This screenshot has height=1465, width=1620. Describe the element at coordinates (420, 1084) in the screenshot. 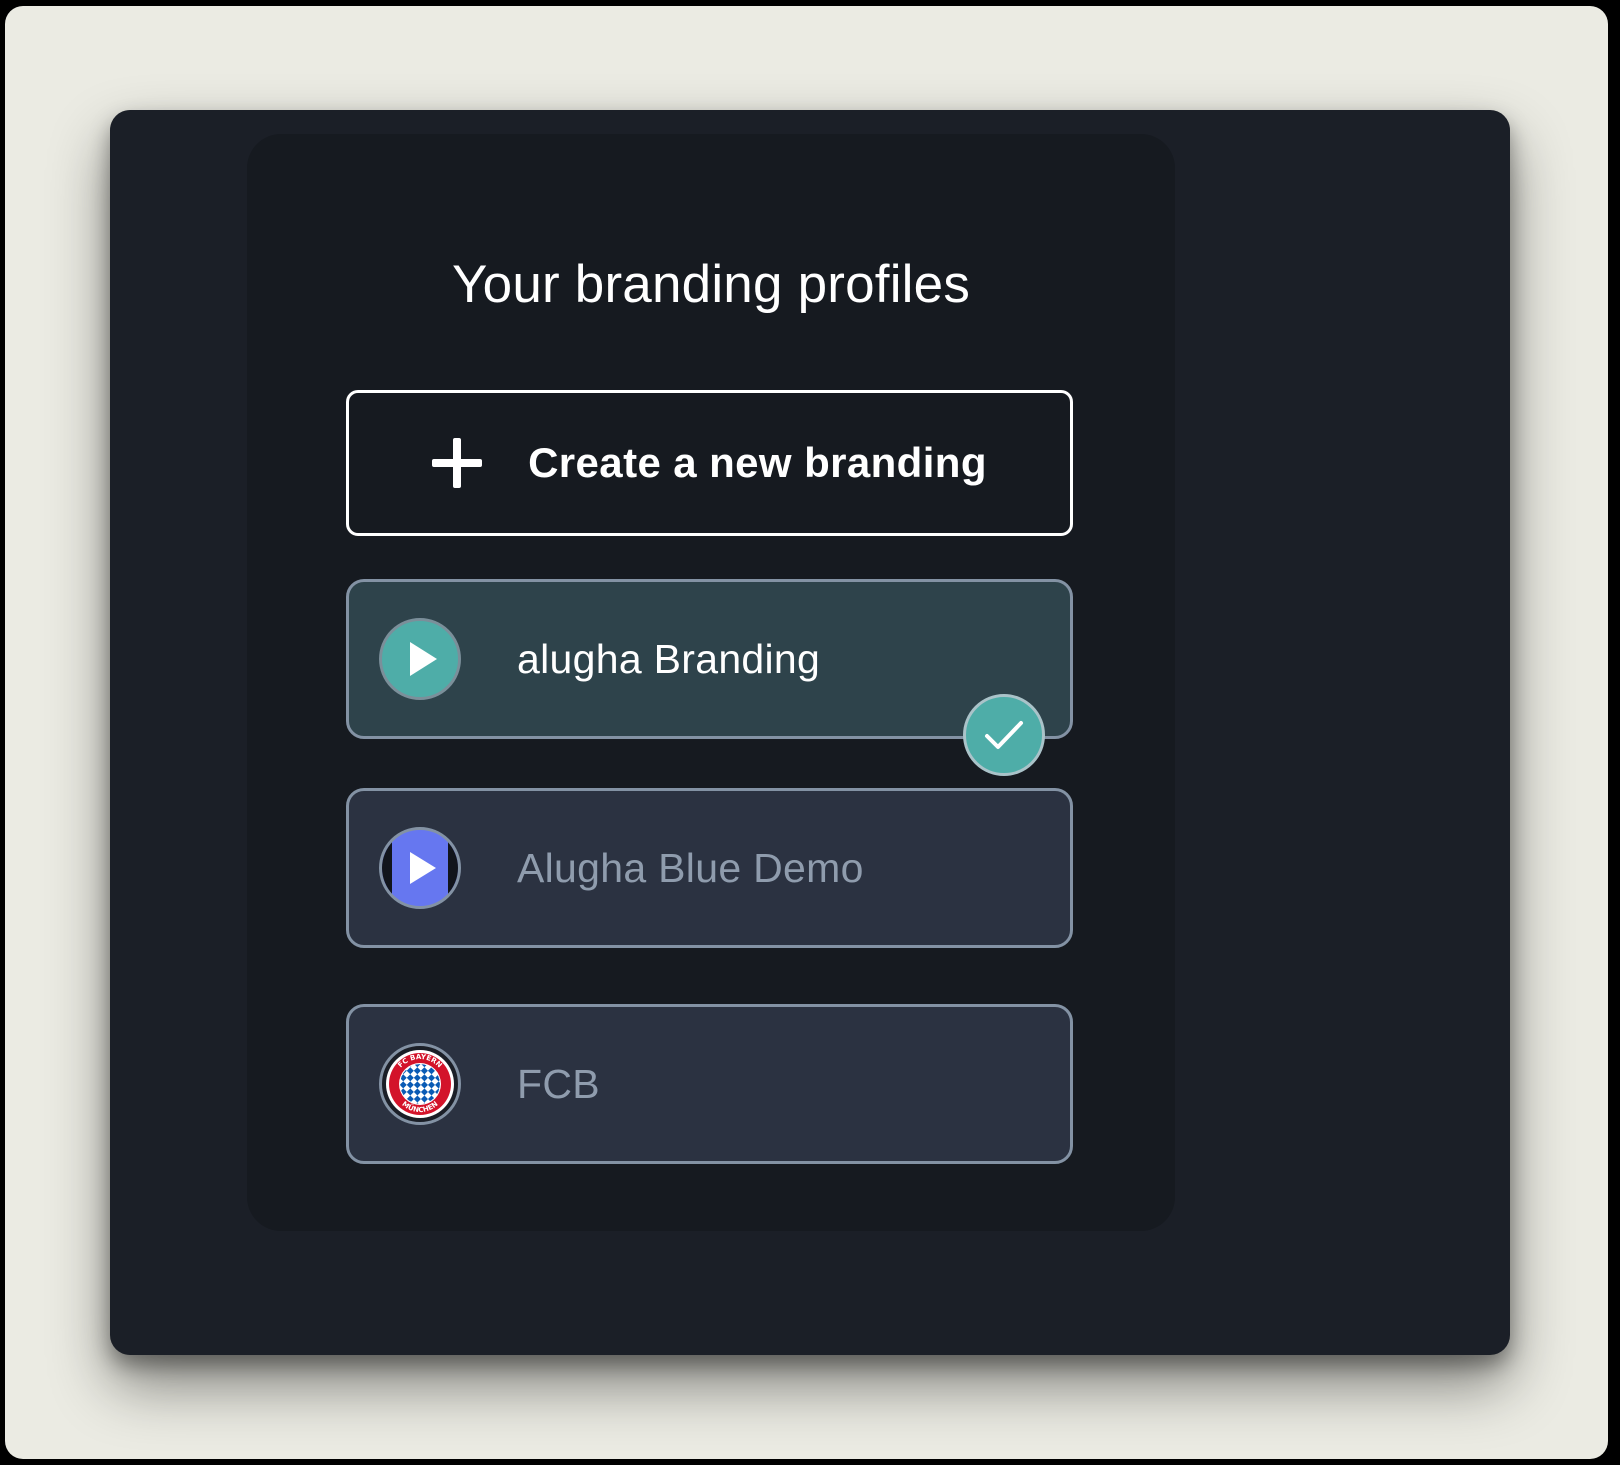

I see `fc-bayern-logo-icon: FC BAYERN MÜNCHEN` at that location.